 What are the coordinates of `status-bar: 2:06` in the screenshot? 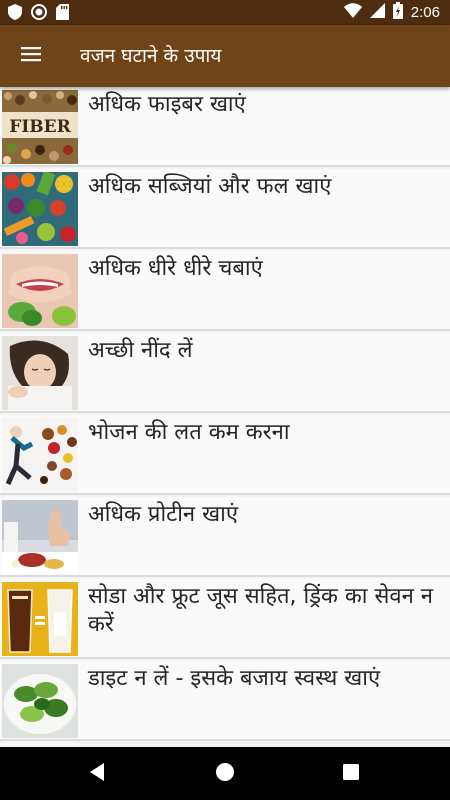 It's located at (225, 12).